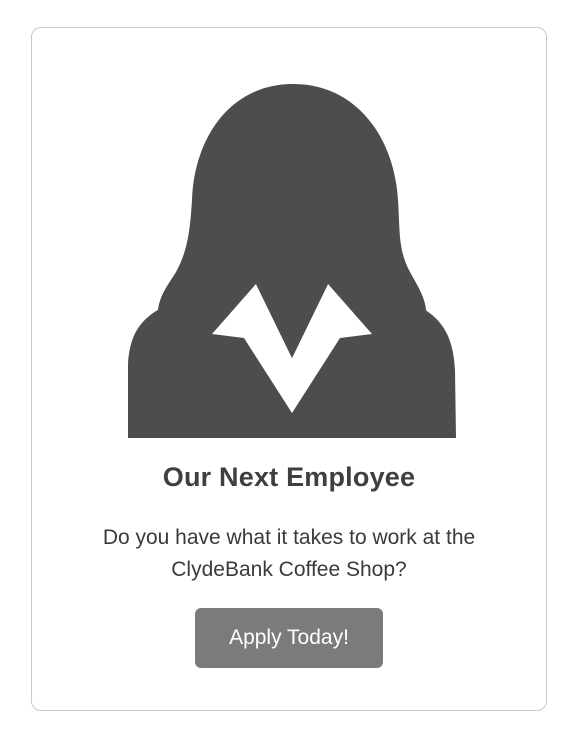 This screenshot has height=736, width=561. What do you see at coordinates (289, 569) in the screenshot?
I see `subtitle-line-2: ClydeBank Coffee Shop?` at bounding box center [289, 569].